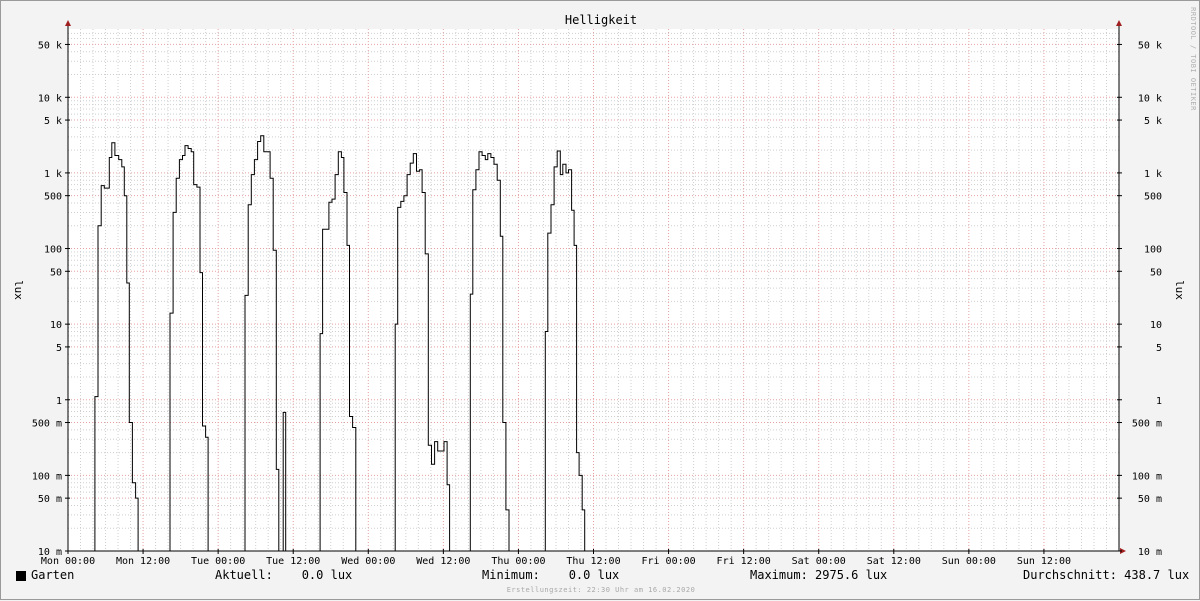 The image size is (1200, 601). What do you see at coordinates (1156, 272) in the screenshot?
I see `y-tick-label-right: 50` at bounding box center [1156, 272].